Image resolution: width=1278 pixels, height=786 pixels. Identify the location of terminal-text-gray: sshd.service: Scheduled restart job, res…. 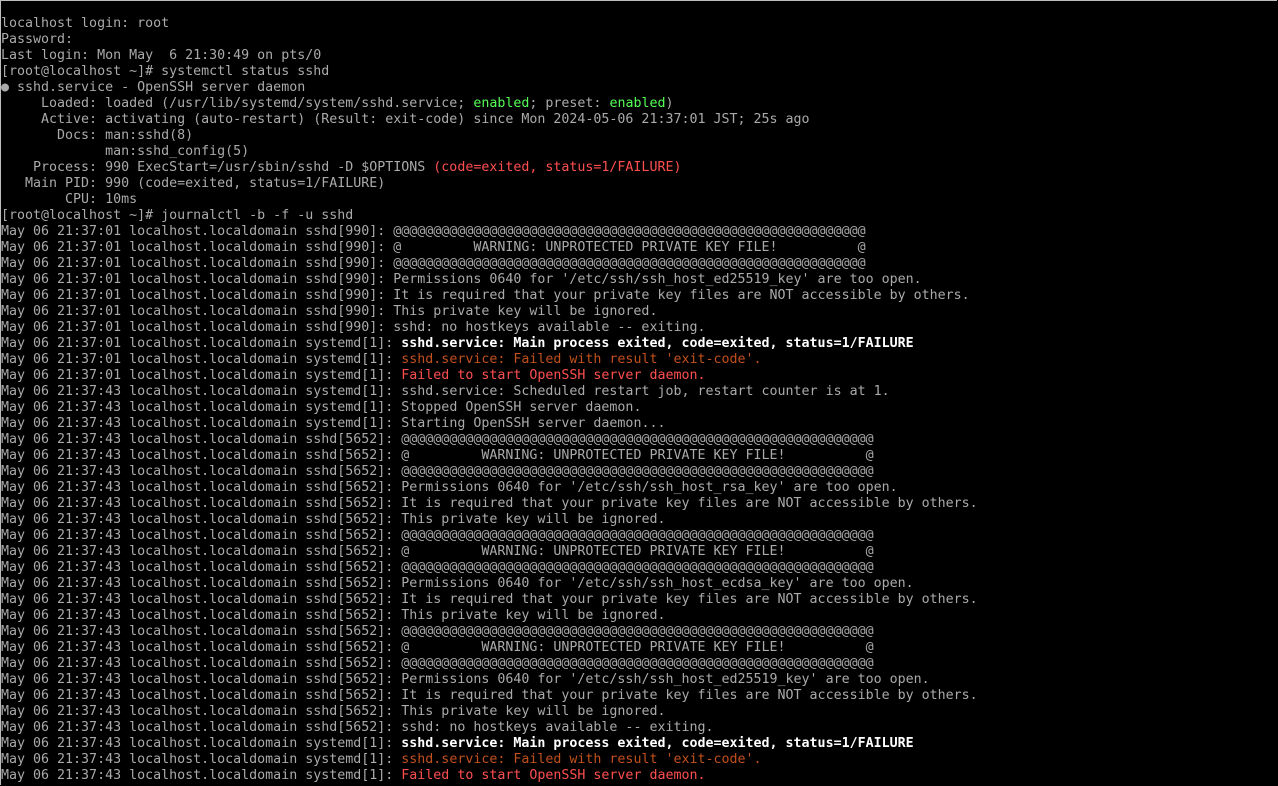
(645, 391).